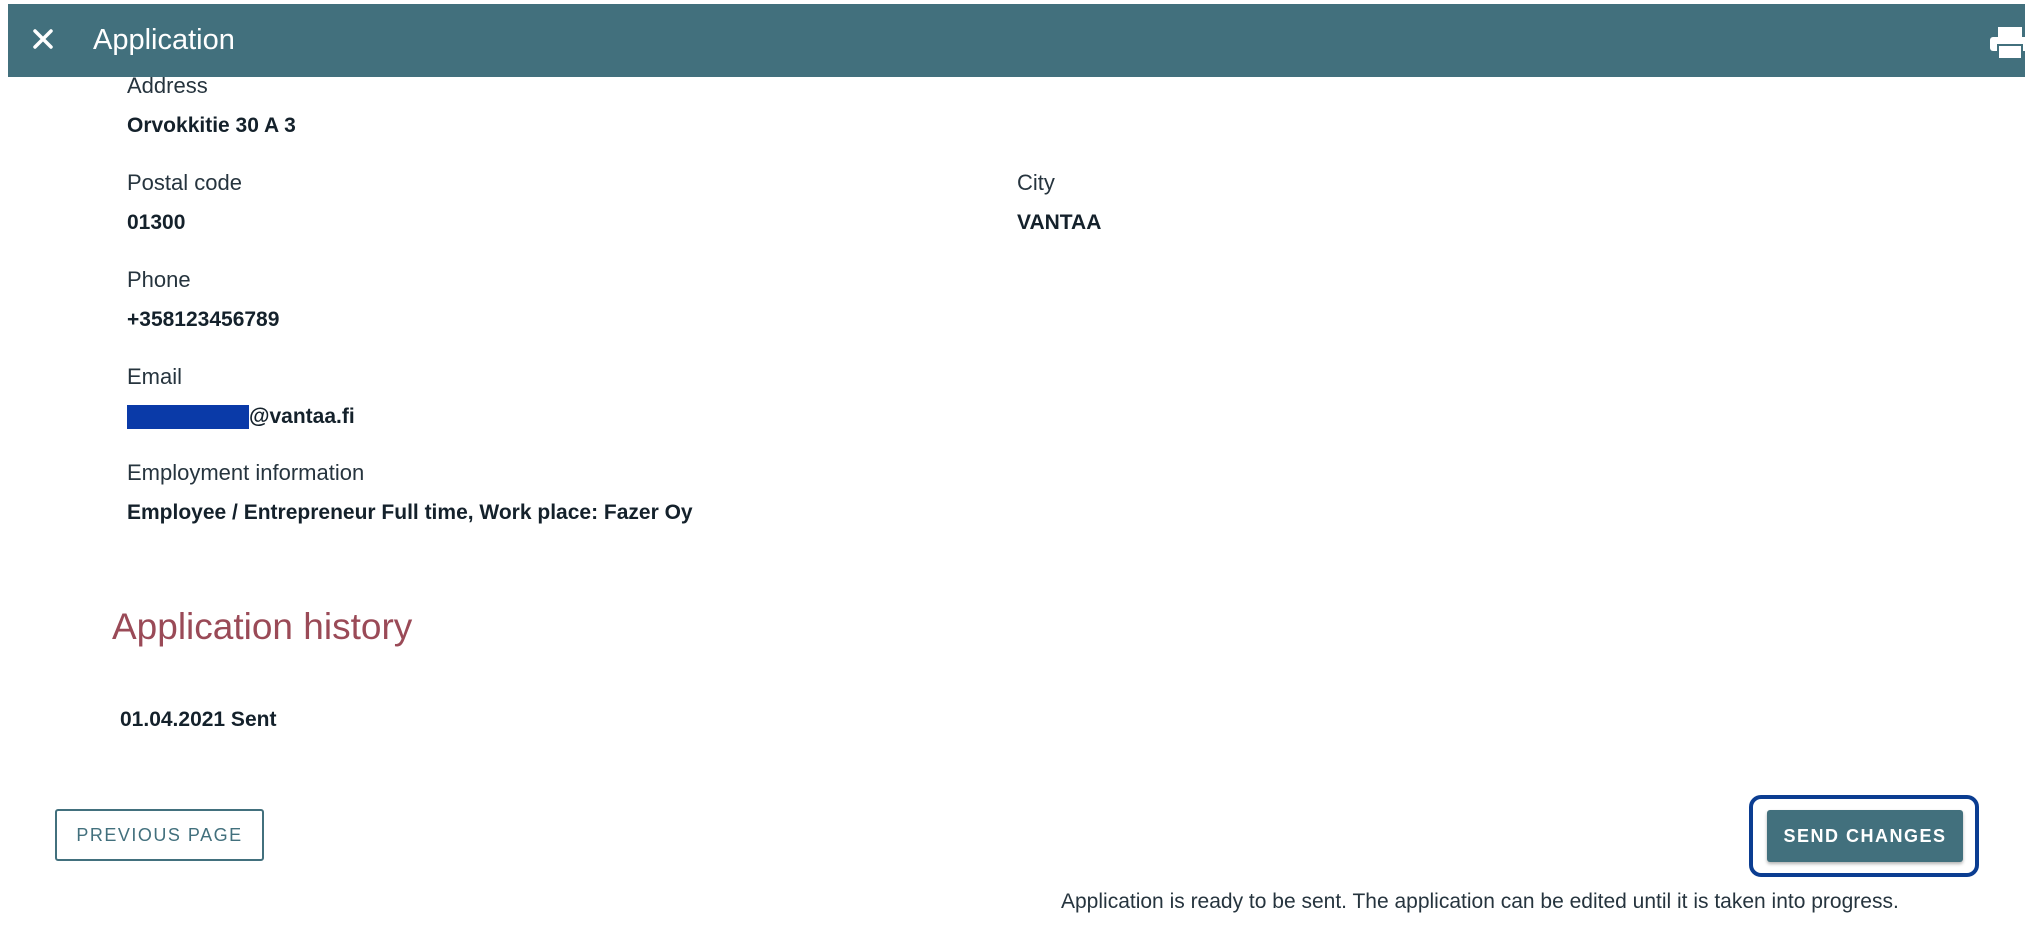 This screenshot has height=939, width=2025. I want to click on address-value: Orvokkitie 30 A 3, so click(211, 125).